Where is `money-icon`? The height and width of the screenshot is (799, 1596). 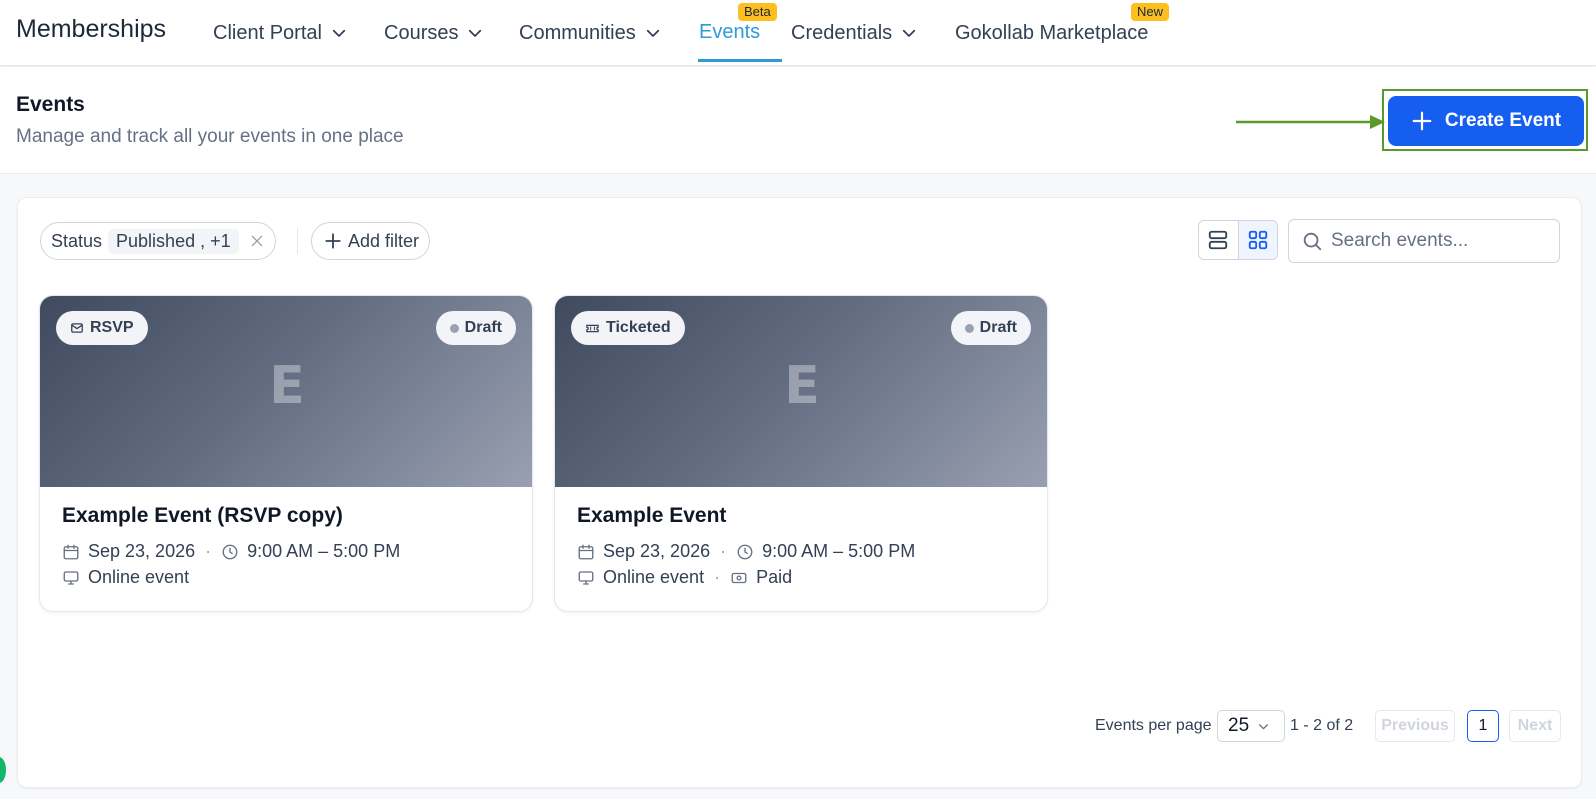
money-icon is located at coordinates (739, 577).